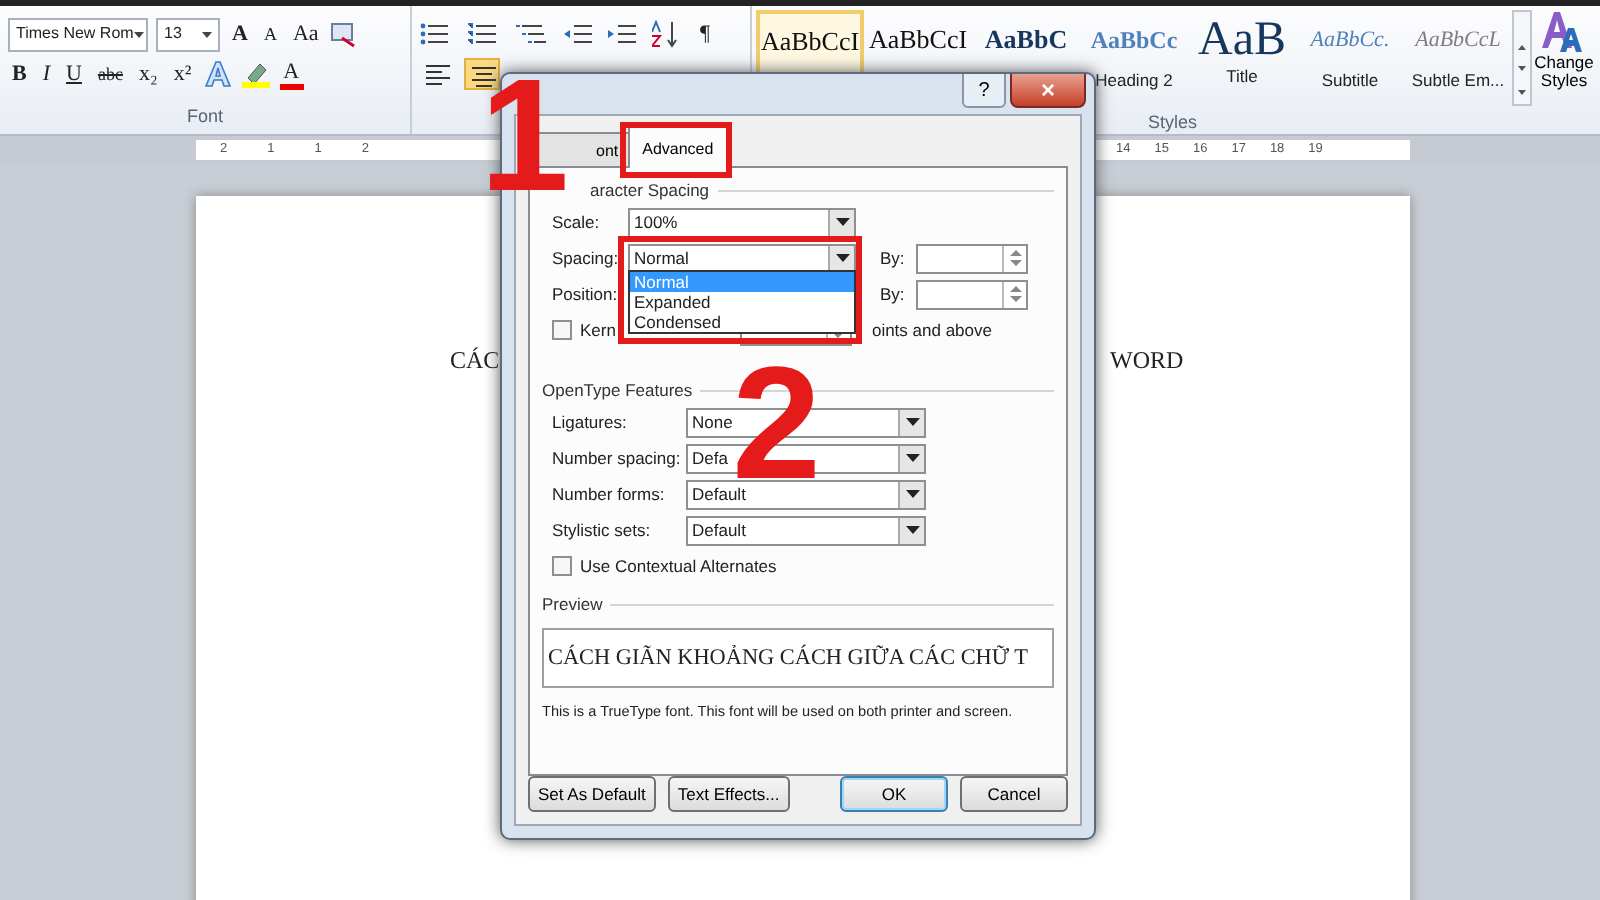 The height and width of the screenshot is (900, 1600). Describe the element at coordinates (678, 147) in the screenshot. I see `dialog-tab: Advanced` at that location.